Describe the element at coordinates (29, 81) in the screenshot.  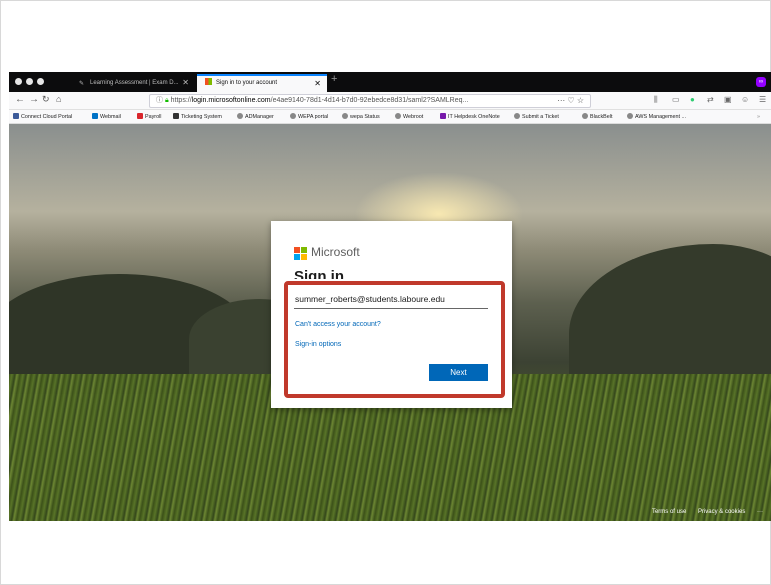
I see `minimize-window-button` at that location.